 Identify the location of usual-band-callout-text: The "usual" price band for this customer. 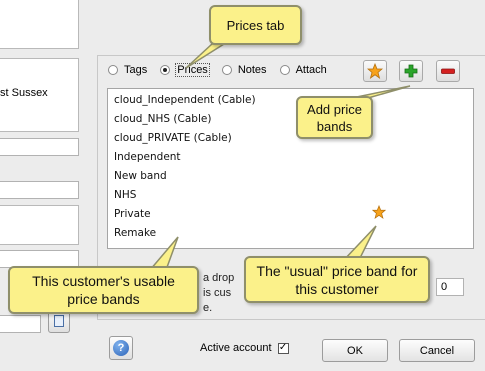
(337, 279).